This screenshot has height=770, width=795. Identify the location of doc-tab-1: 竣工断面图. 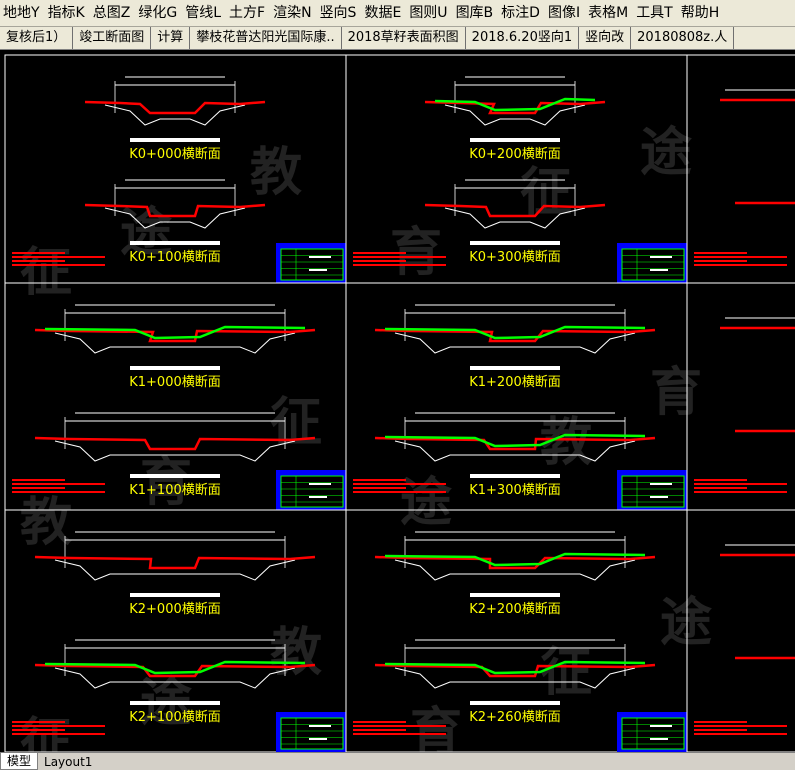
(112, 38).